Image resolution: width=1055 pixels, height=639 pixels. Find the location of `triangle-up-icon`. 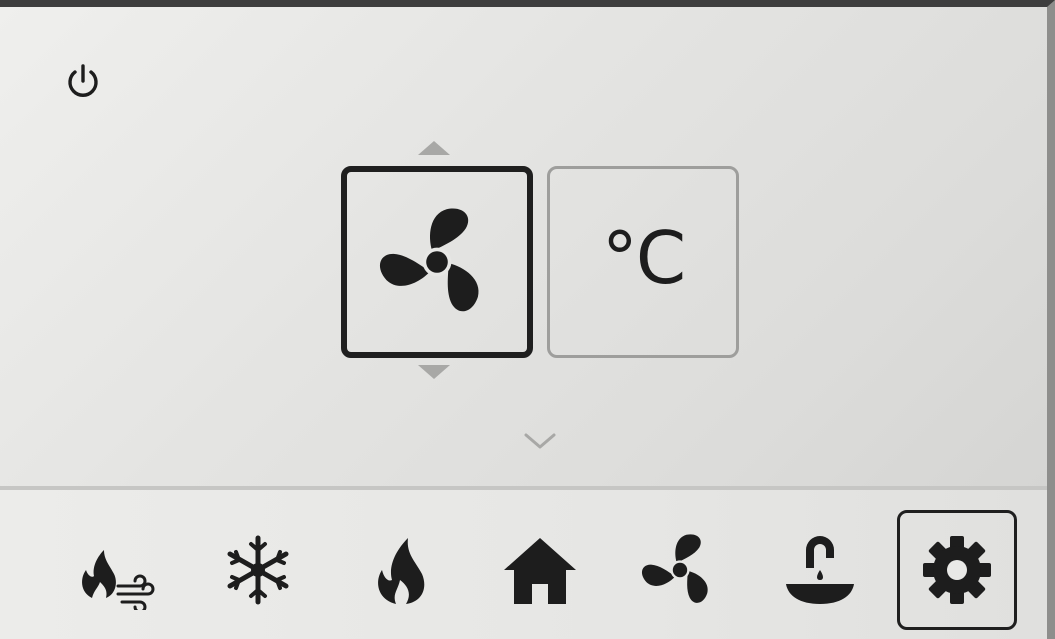

triangle-up-icon is located at coordinates (434, 148).